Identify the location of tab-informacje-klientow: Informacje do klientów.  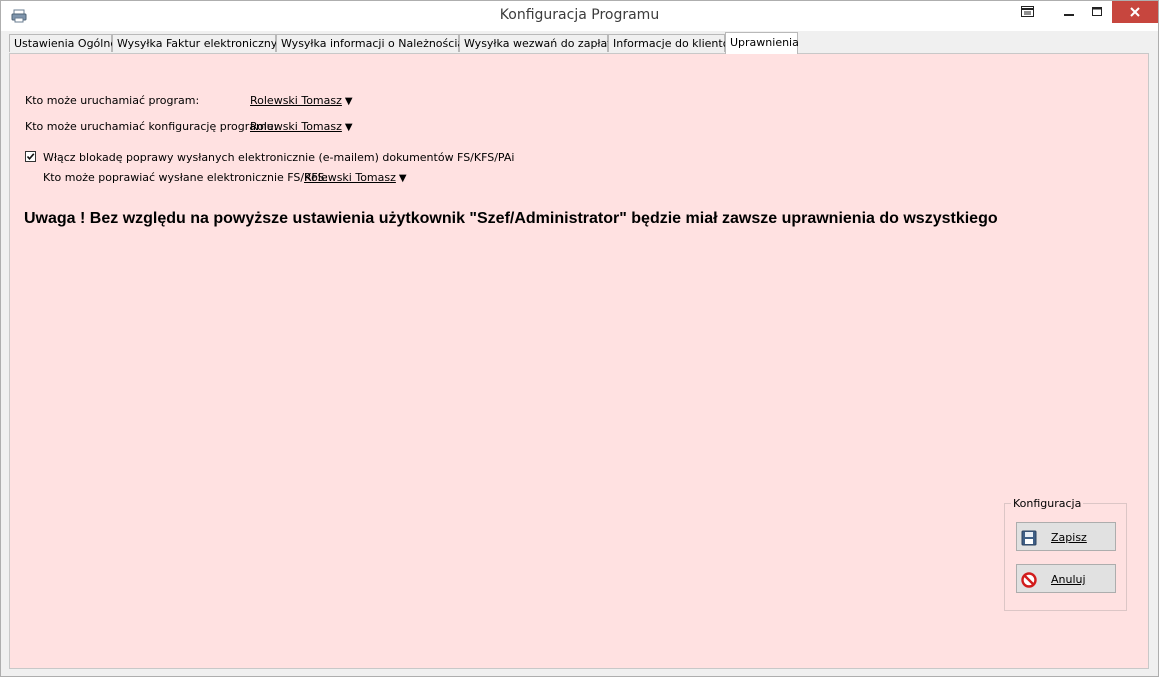
(673, 43).